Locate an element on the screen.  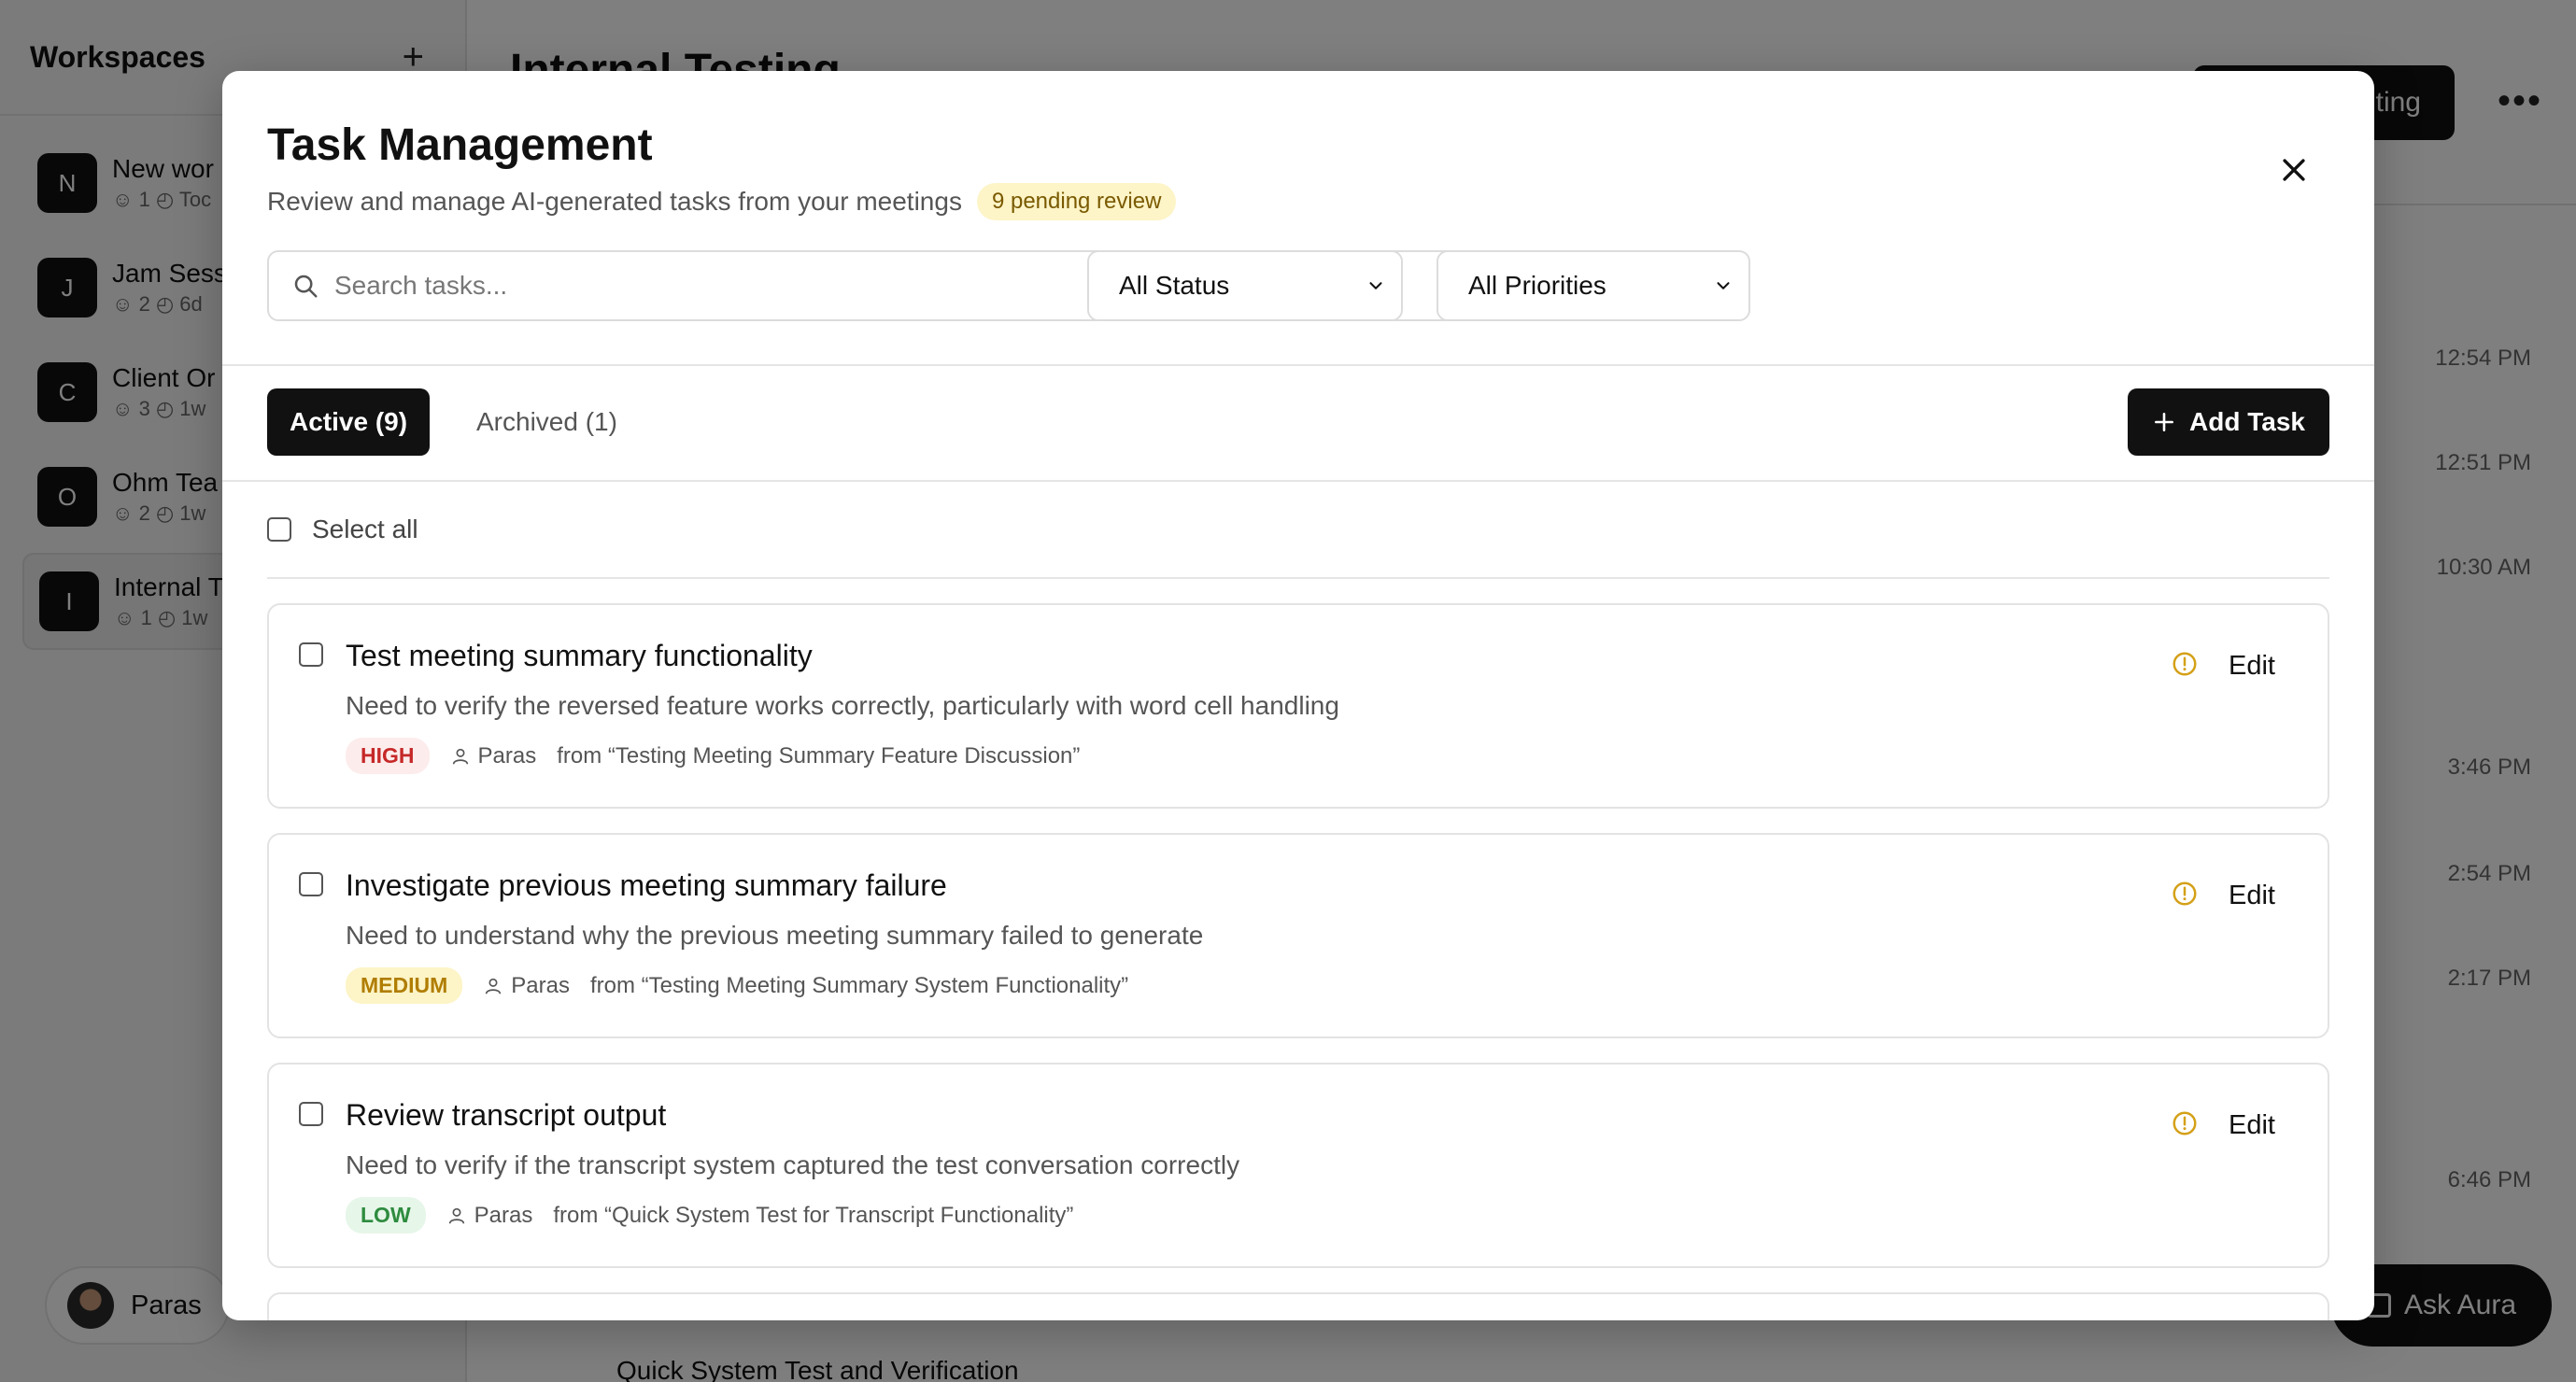
task-title: Review transcript output is located at coordinates (506, 1115).